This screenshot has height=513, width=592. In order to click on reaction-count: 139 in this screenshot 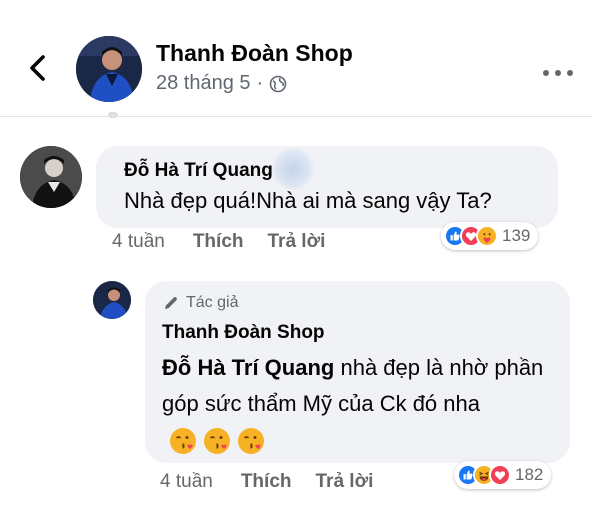, I will do `click(516, 235)`.